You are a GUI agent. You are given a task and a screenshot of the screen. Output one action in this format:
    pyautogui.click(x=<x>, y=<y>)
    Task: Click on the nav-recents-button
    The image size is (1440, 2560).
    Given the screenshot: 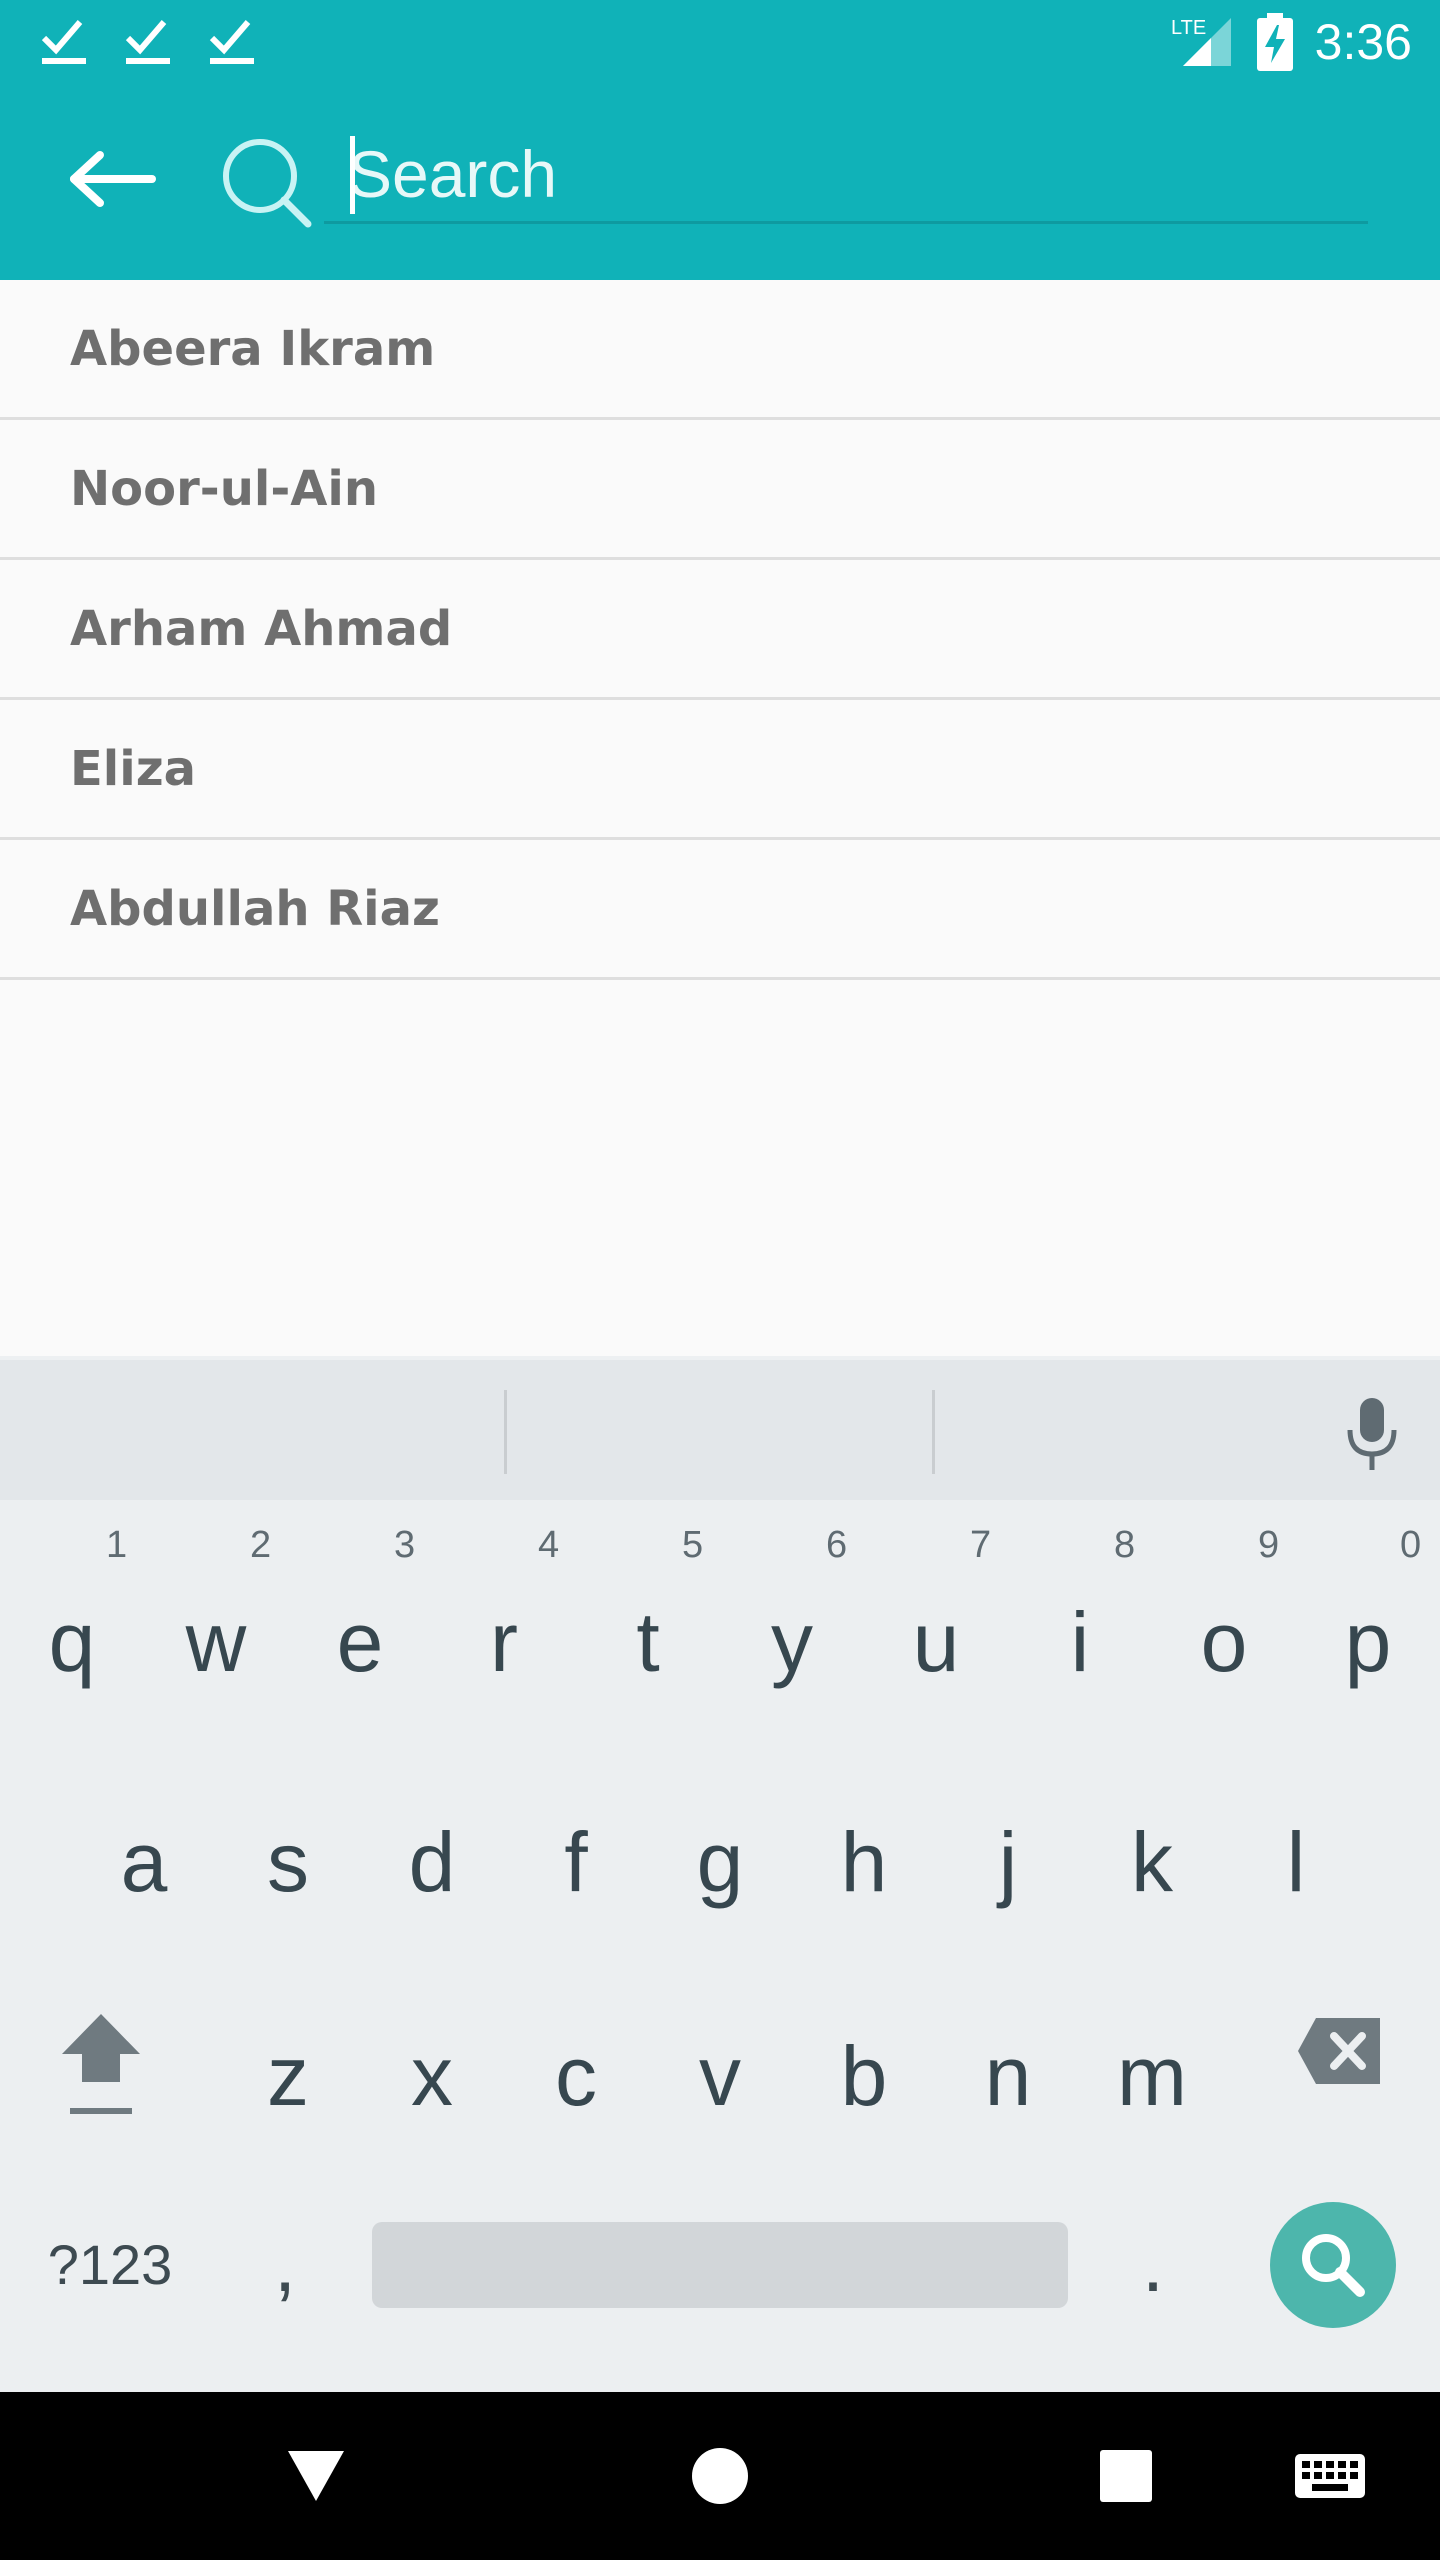 What is the action you would take?
    pyautogui.click(x=1126, y=2476)
    